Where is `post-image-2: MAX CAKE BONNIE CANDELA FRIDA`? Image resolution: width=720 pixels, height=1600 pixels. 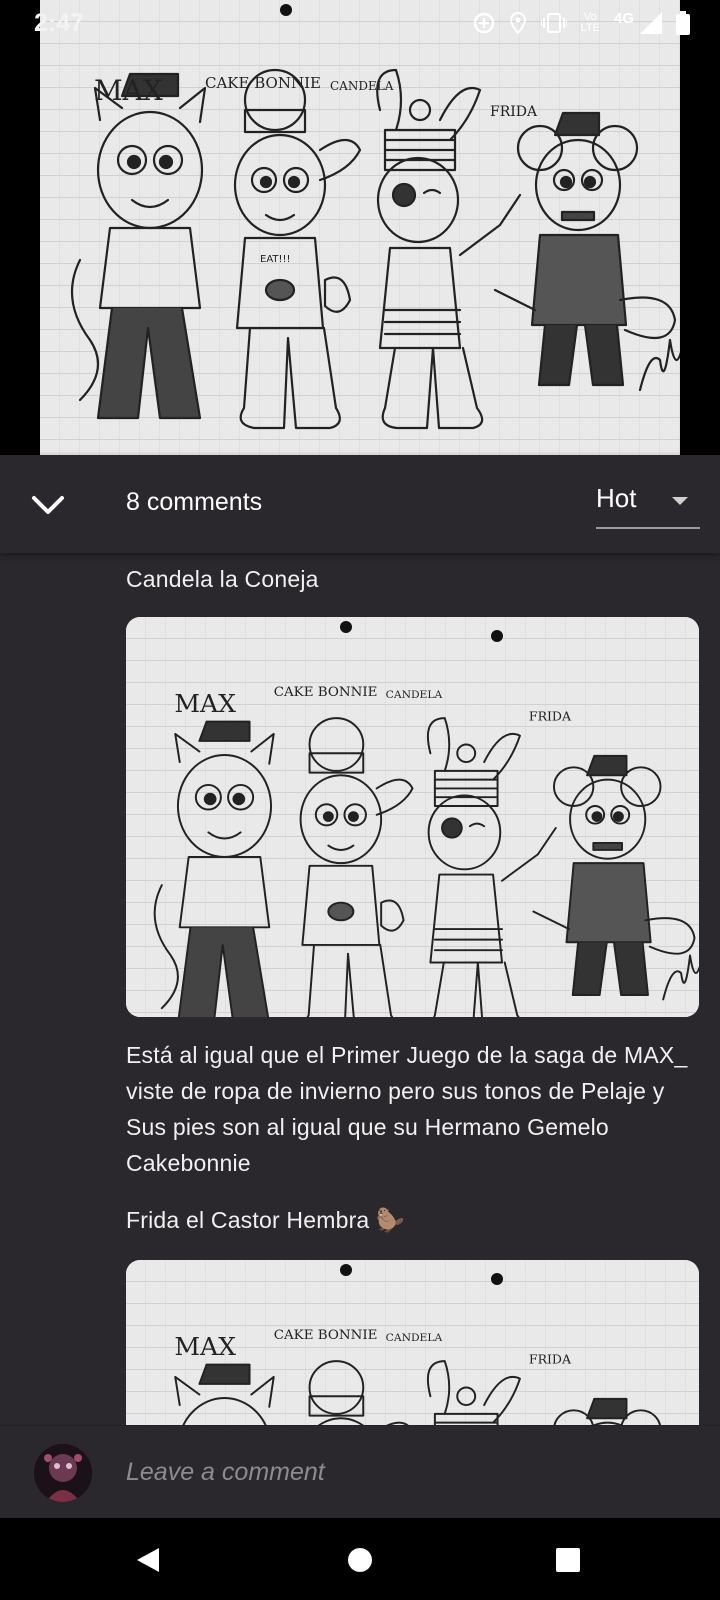 post-image-2: MAX CAKE BONNIE CANDELA FRIDA is located at coordinates (412, 1342).